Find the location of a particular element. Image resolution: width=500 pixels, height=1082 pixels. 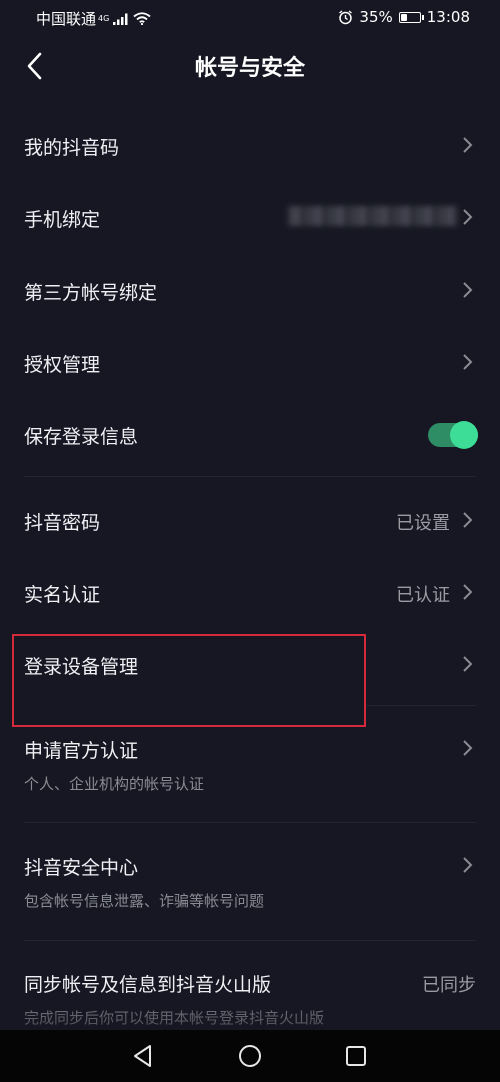

battery-level-fill is located at coordinates (403, 17).